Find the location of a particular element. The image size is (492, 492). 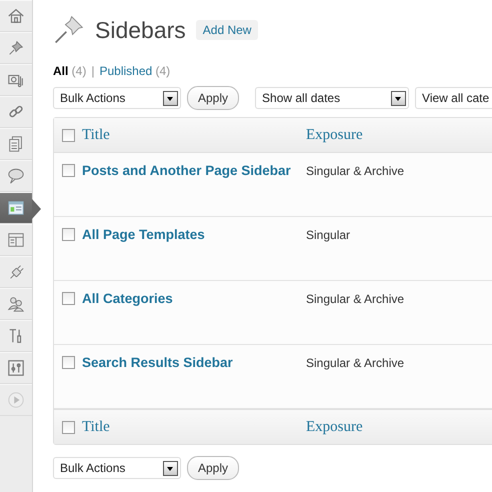

widget-icon is located at coordinates (16, 208).